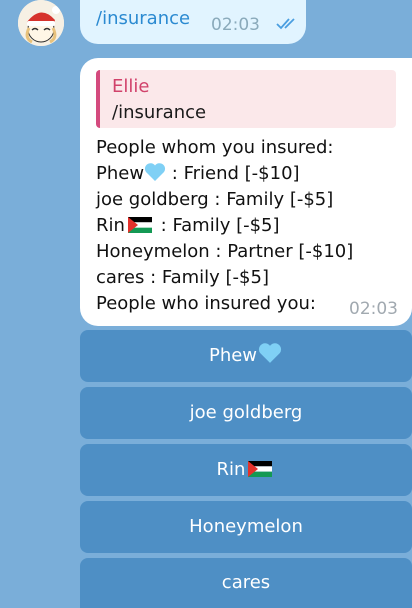  I want to click on relation-text: : Family [-$5], so click(220, 225).